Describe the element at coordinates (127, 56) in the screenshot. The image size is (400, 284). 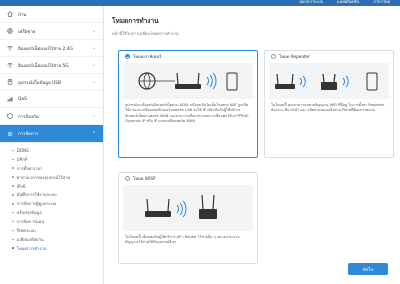
I see `radio-router` at that location.